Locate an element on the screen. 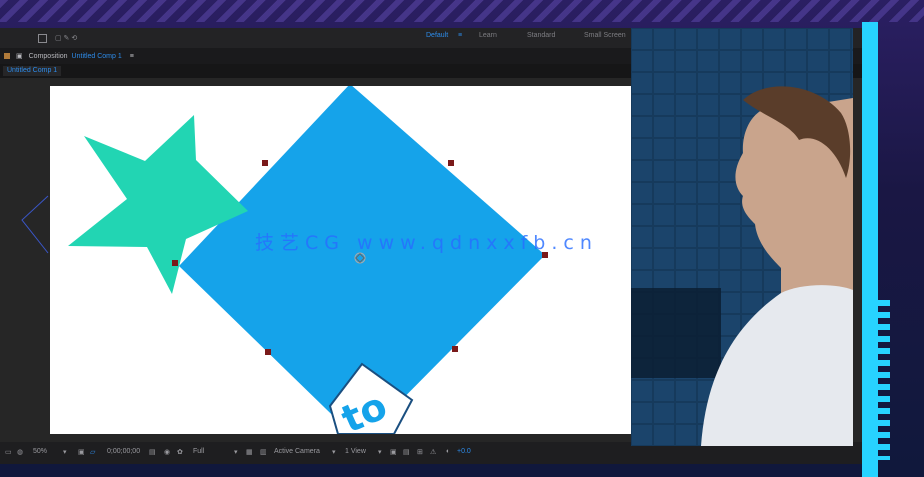 The height and width of the screenshot is (477, 924). workspace-tab-standard: Standard is located at coordinates (541, 35).